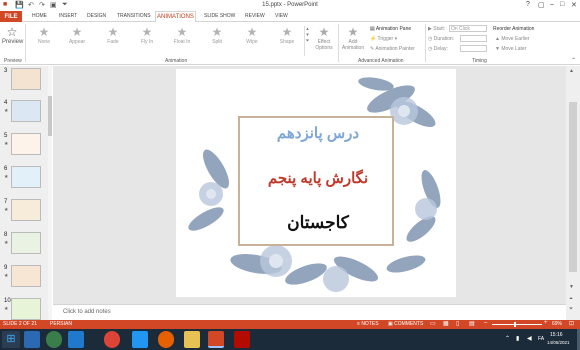 This screenshot has height=350, width=580. I want to click on effect-fly-in: ★ Fly In, so click(147, 35).